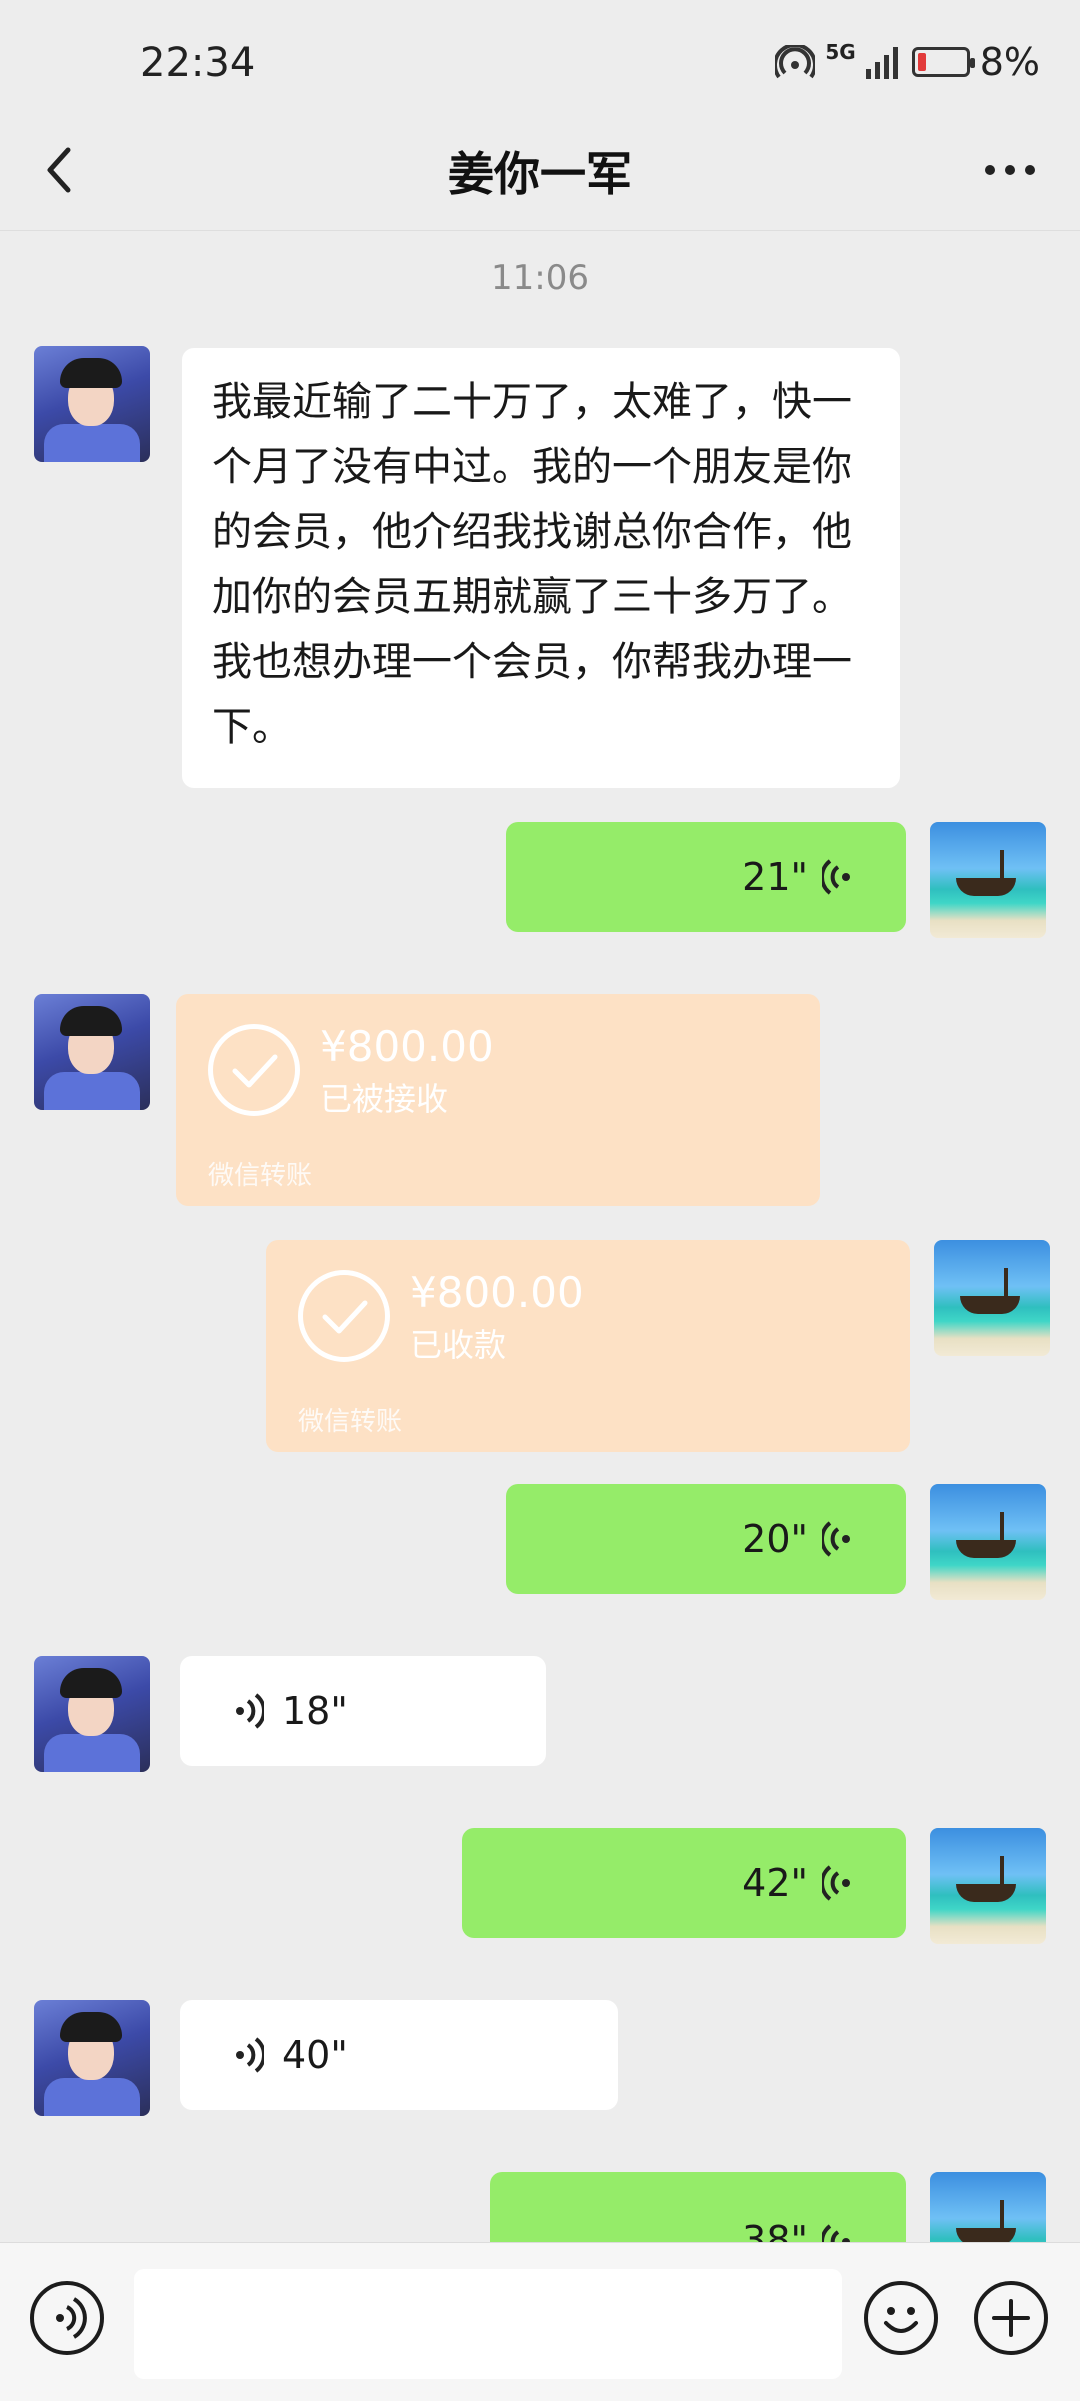 Image resolution: width=1080 pixels, height=2401 pixels. What do you see at coordinates (498, 1100) in the screenshot?
I see `transfer-card: ¥800.00 已被接收 微信转账` at bounding box center [498, 1100].